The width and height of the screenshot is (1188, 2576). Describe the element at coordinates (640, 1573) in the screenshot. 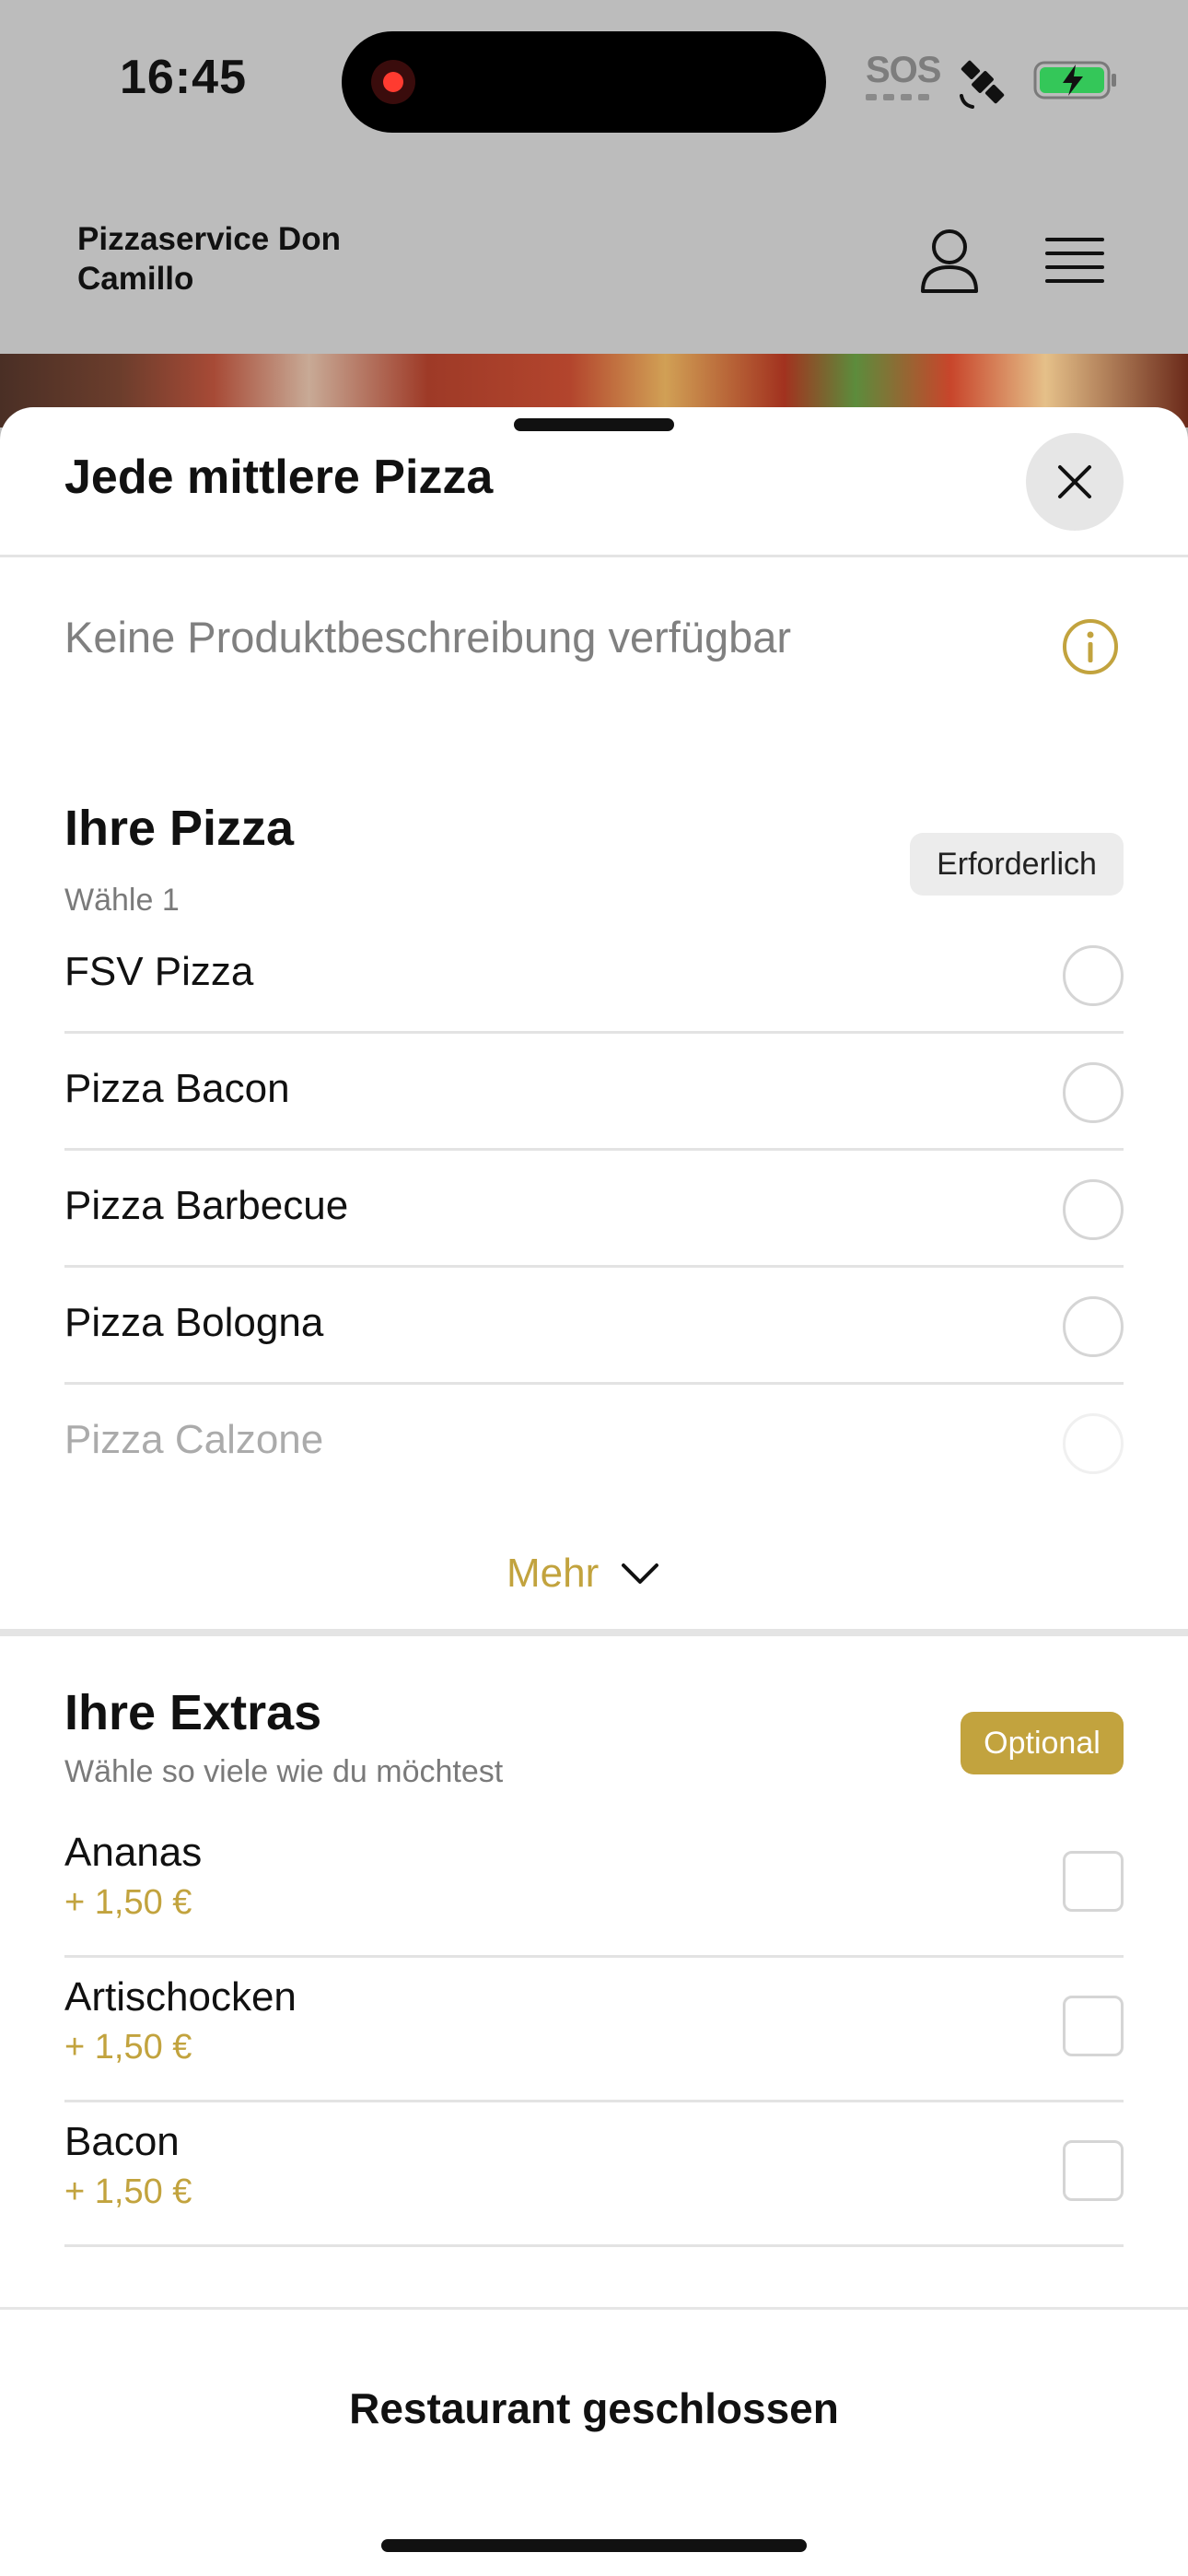

I see `chevron-down-icon` at that location.